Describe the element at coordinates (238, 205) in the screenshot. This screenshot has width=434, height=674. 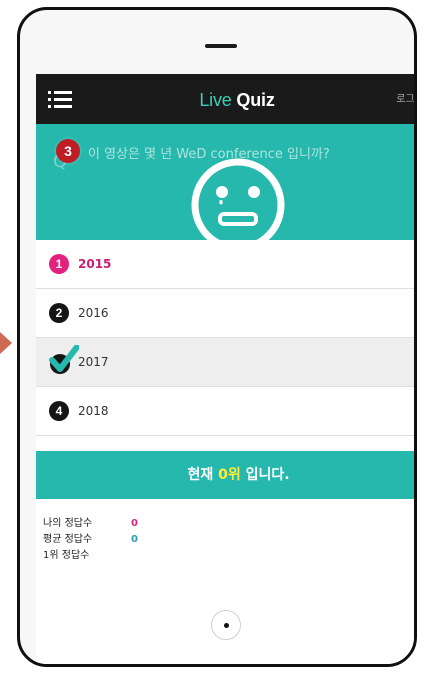
I see `sad-face-icon` at that location.